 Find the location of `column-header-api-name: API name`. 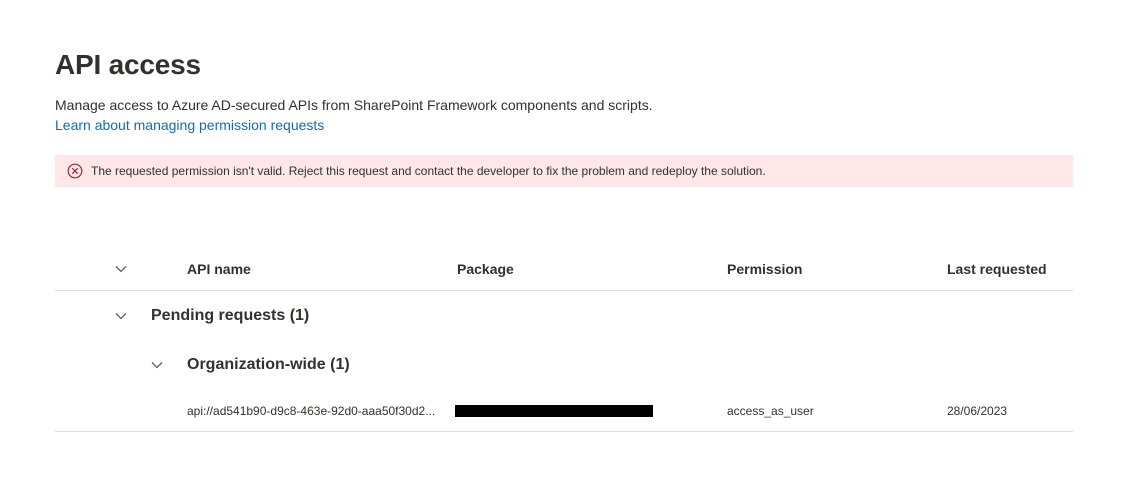

column-header-api-name: API name is located at coordinates (219, 269).